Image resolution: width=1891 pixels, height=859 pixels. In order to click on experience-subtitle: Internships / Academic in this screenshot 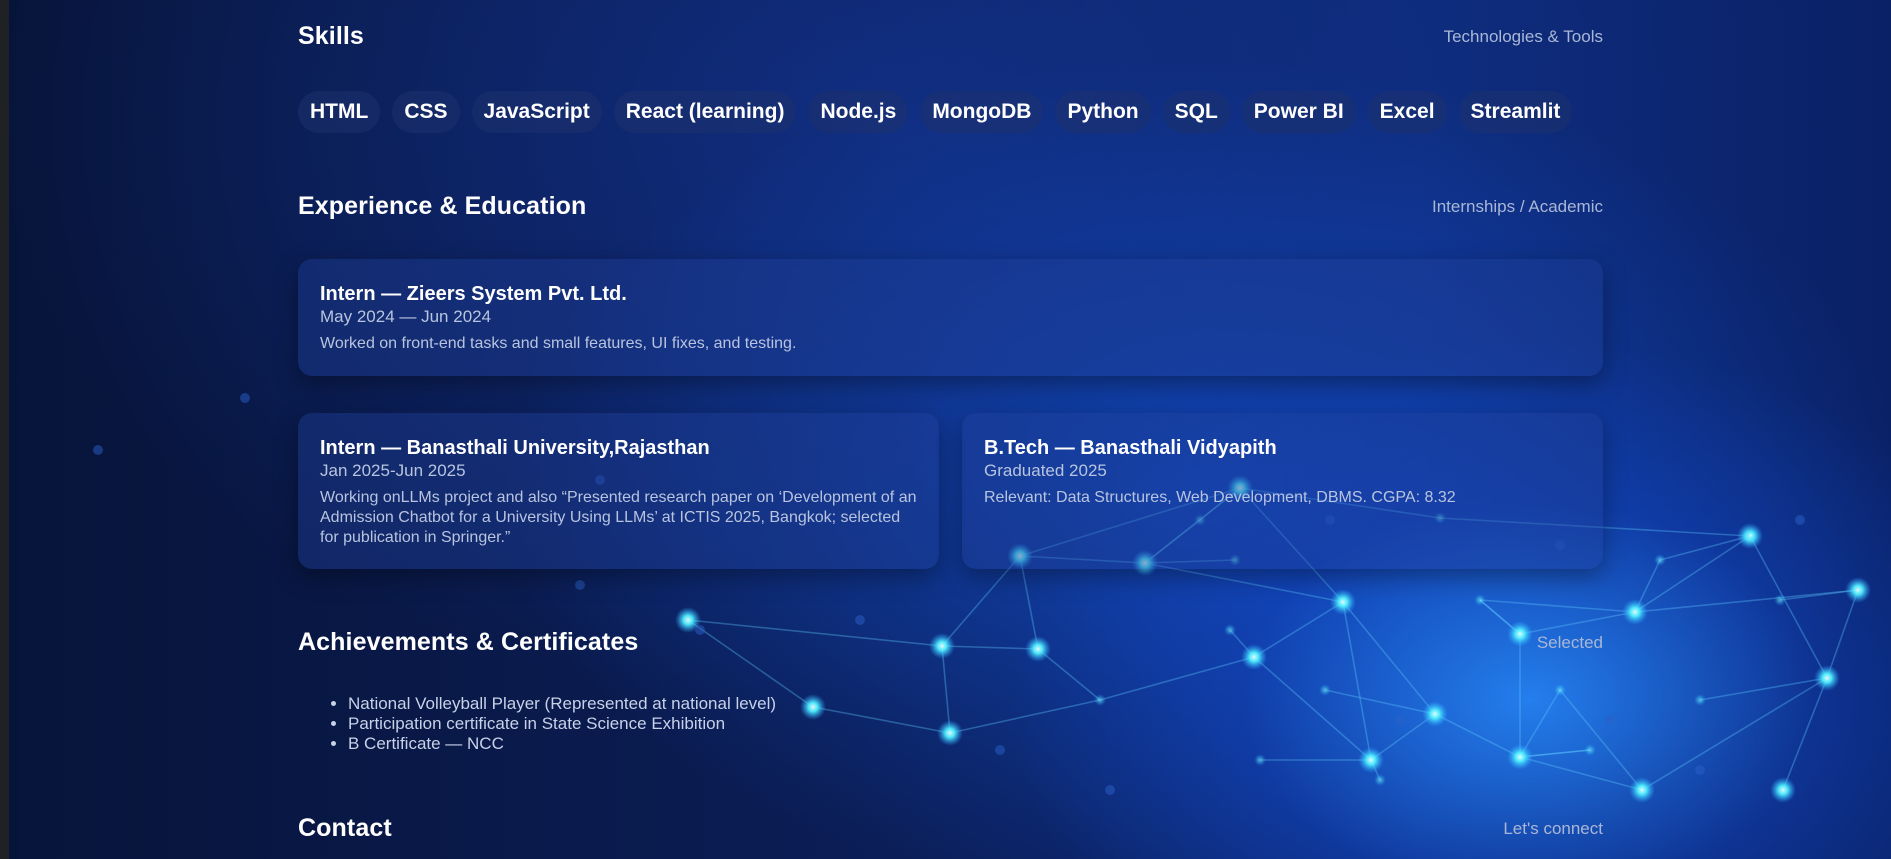, I will do `click(1517, 206)`.